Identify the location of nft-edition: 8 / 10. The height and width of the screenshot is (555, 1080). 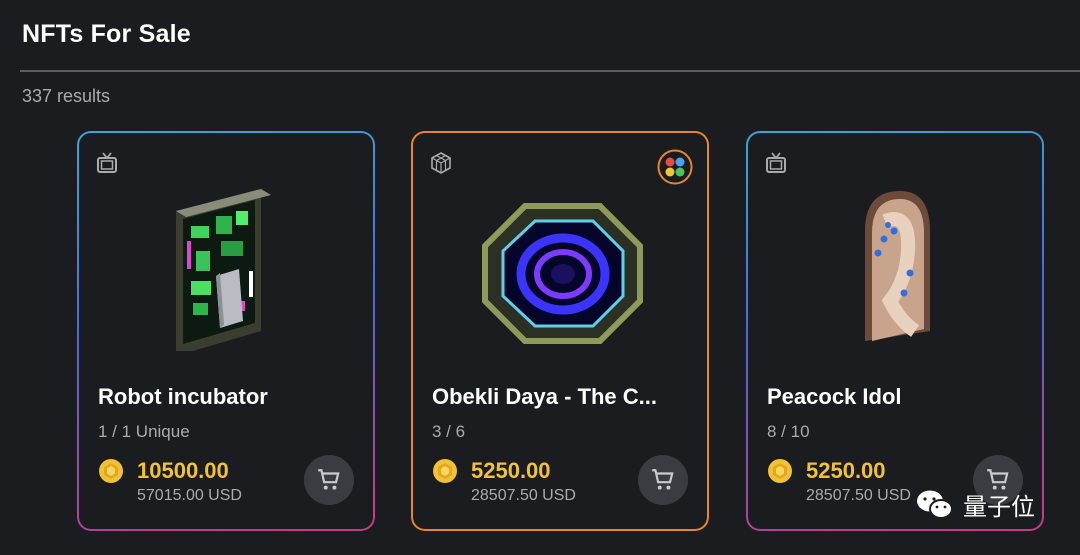
(788, 431).